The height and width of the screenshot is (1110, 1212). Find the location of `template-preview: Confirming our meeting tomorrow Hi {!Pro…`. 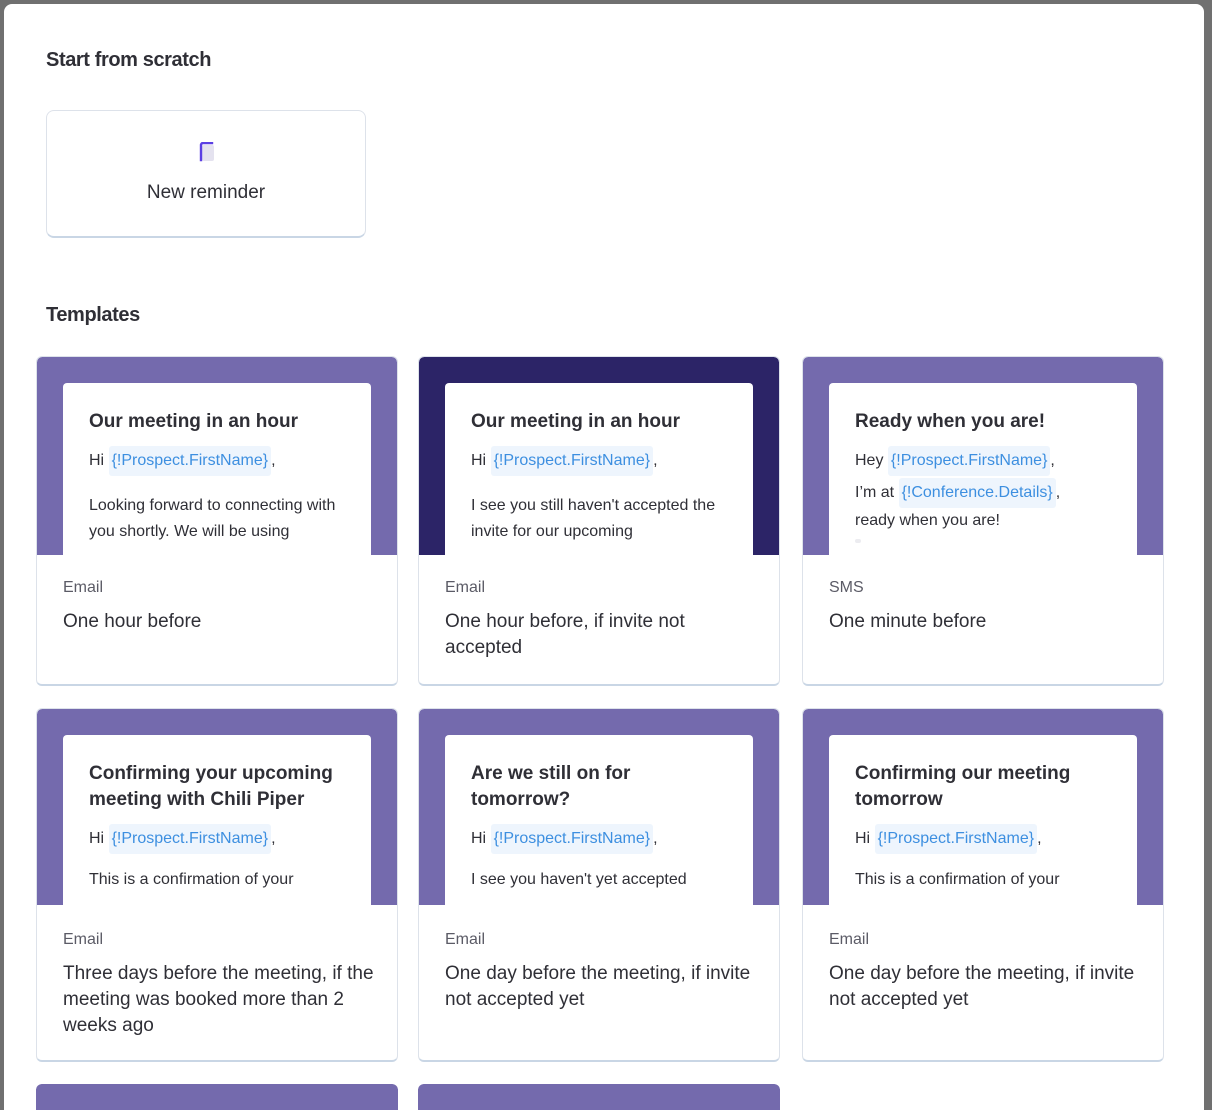

template-preview: Confirming our meeting tomorrow Hi {!Pro… is located at coordinates (983, 807).